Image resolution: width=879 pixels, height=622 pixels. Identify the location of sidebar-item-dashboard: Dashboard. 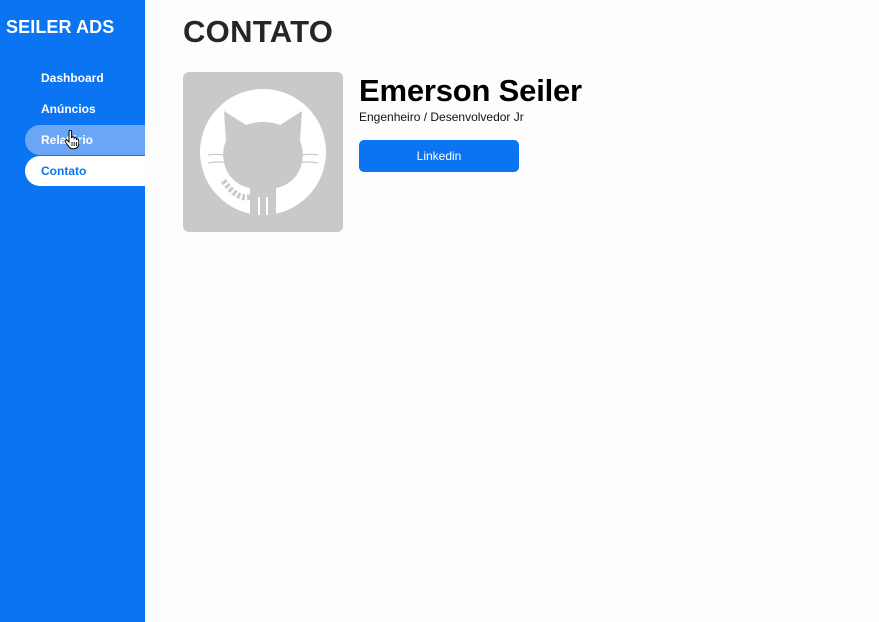
(85, 78).